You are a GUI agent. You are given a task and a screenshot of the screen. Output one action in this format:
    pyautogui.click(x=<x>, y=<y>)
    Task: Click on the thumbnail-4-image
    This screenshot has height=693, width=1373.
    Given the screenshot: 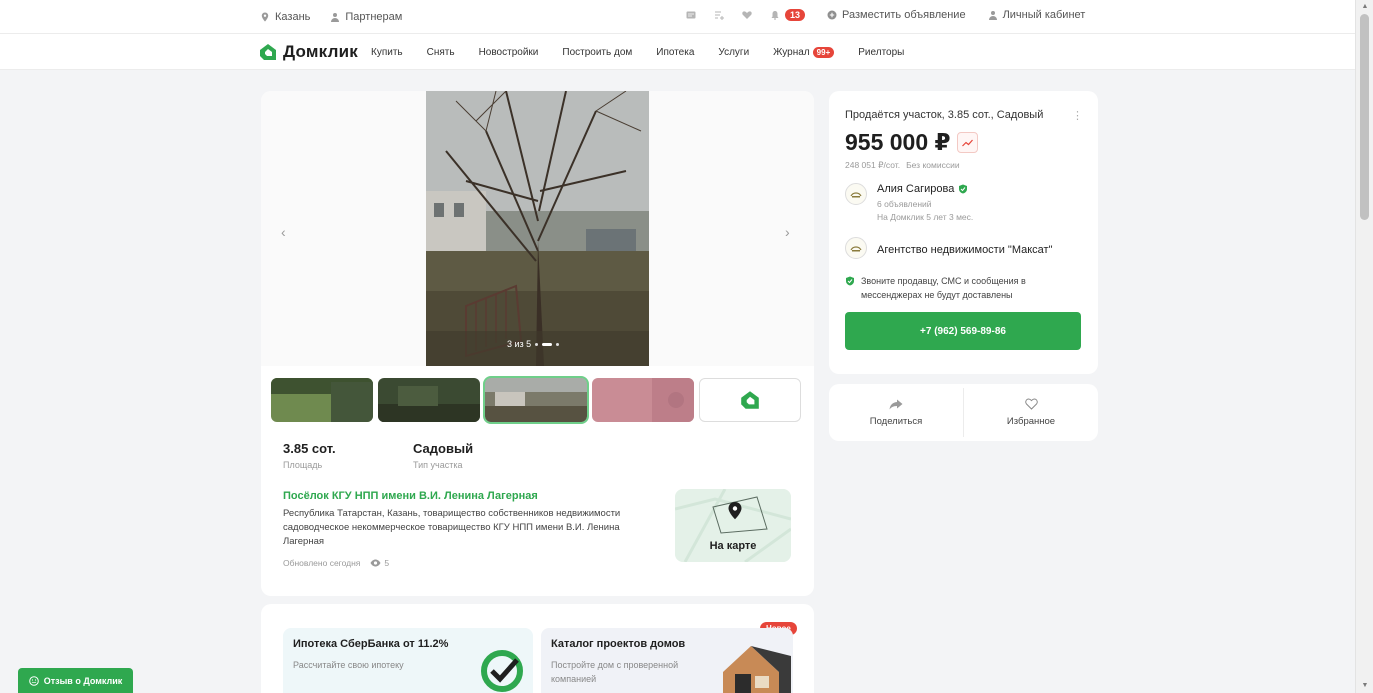 What is the action you would take?
    pyautogui.click(x=643, y=400)
    